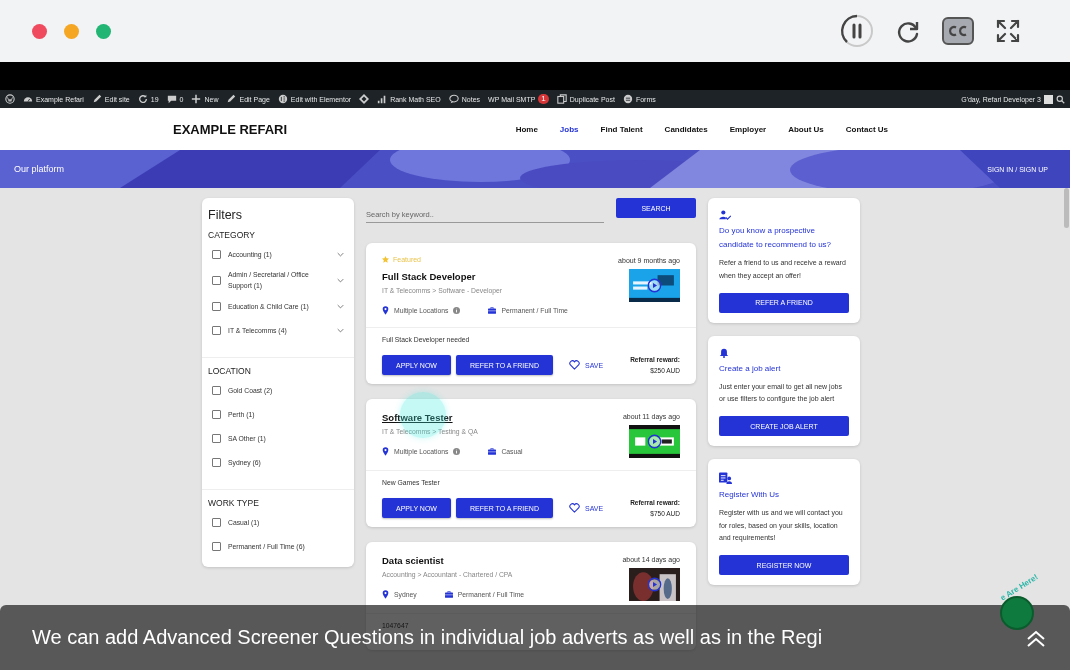 The width and height of the screenshot is (1070, 670). What do you see at coordinates (1048, 99) in the screenshot?
I see `avatar` at bounding box center [1048, 99].